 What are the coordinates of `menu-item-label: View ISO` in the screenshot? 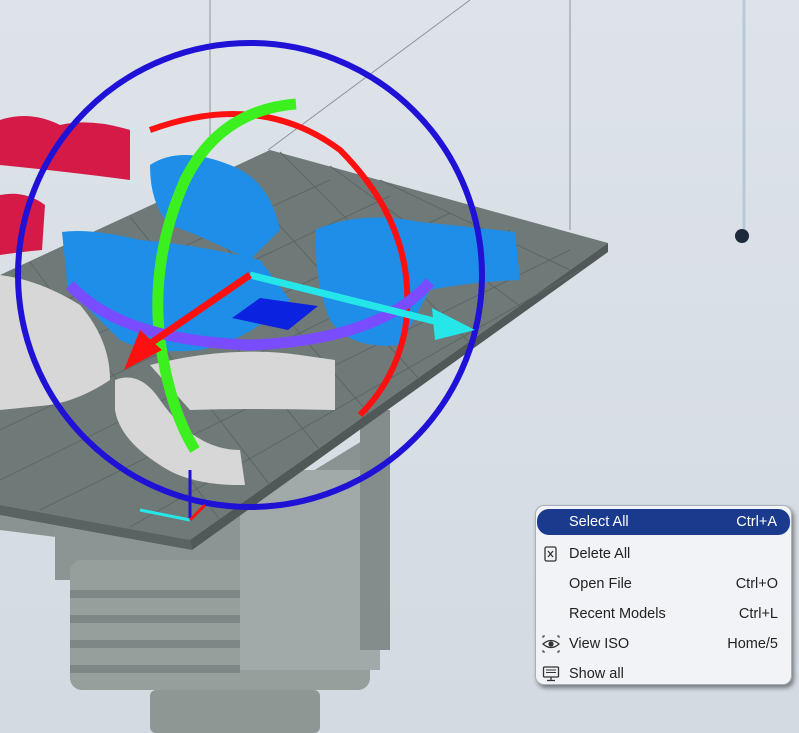 It's located at (599, 644).